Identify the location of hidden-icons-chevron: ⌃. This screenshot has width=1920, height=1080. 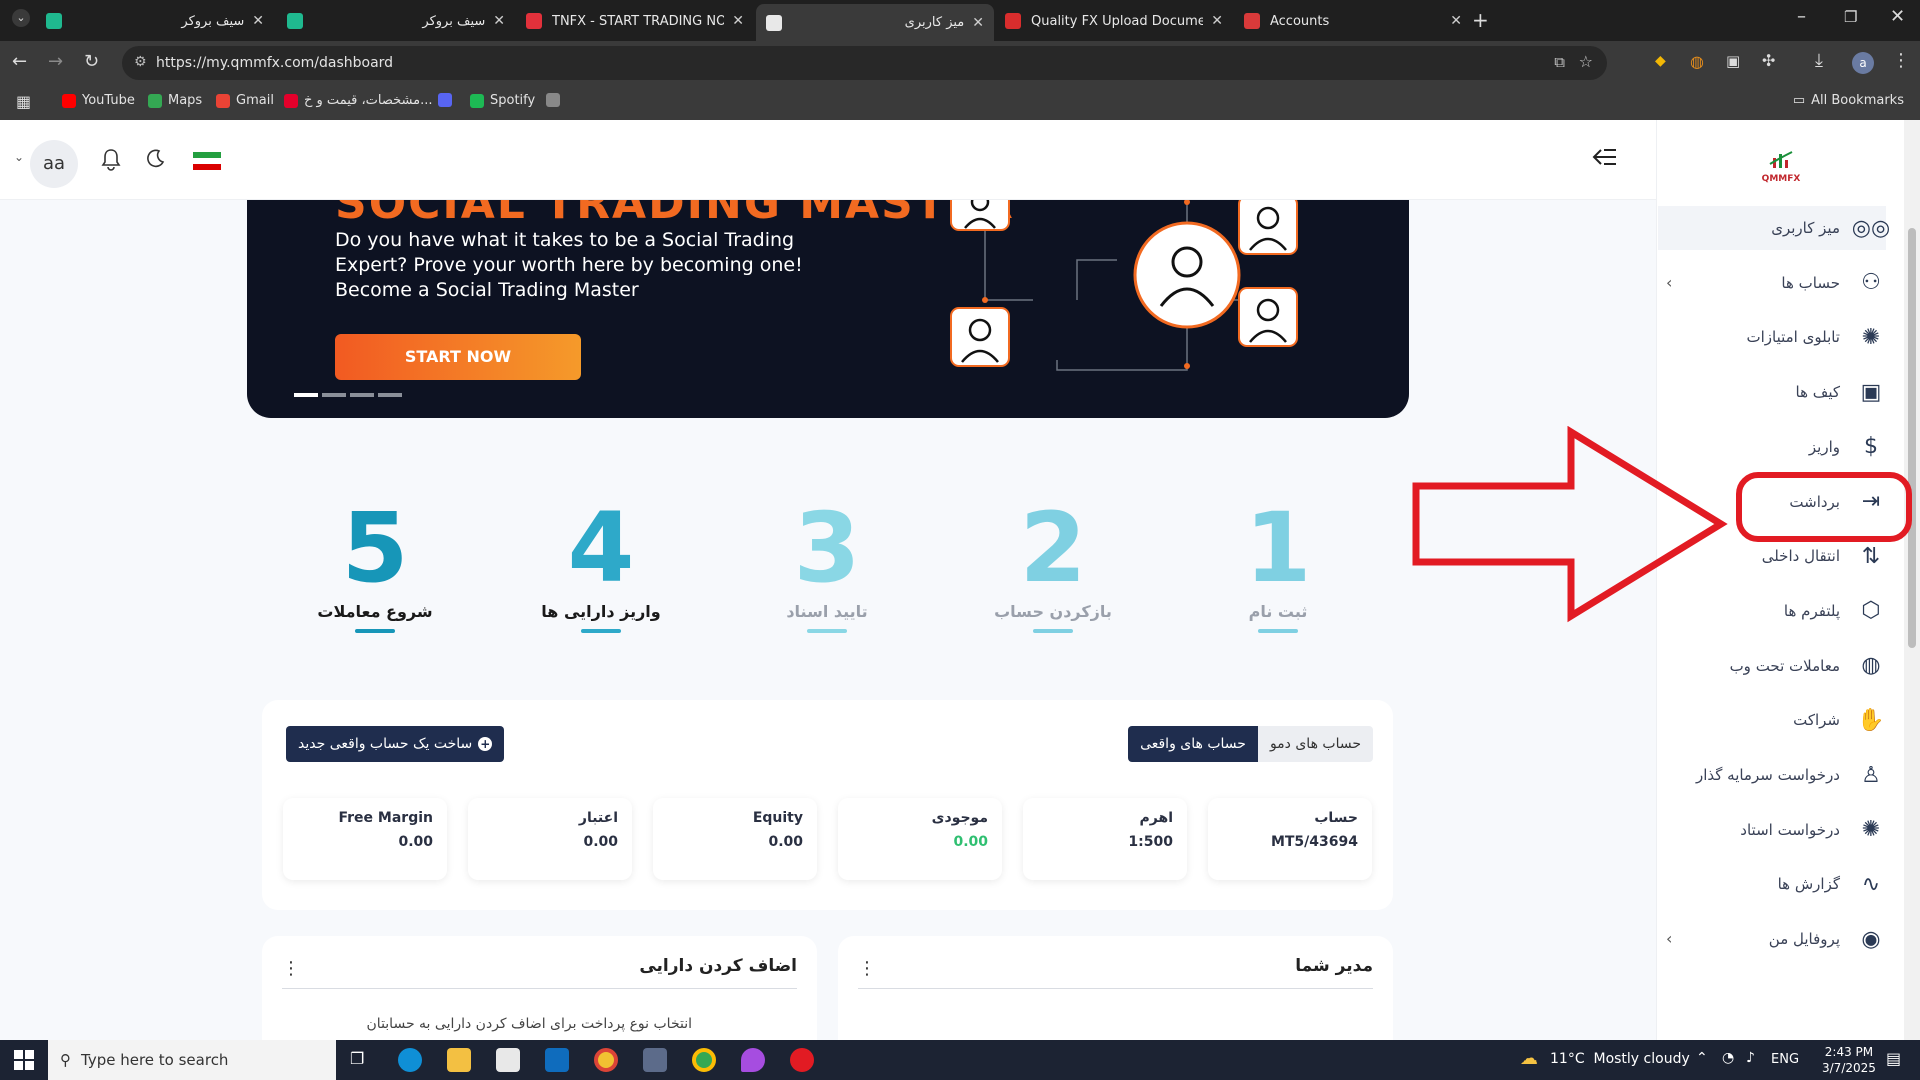
(1702, 1058).